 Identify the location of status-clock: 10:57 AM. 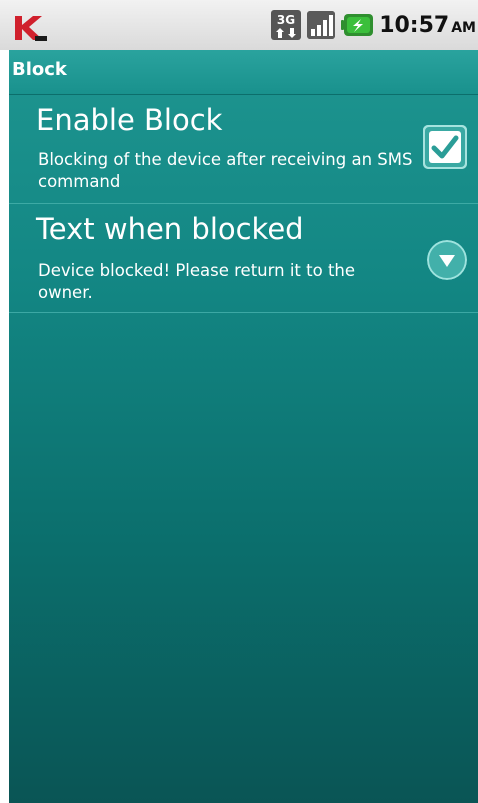
(427, 25).